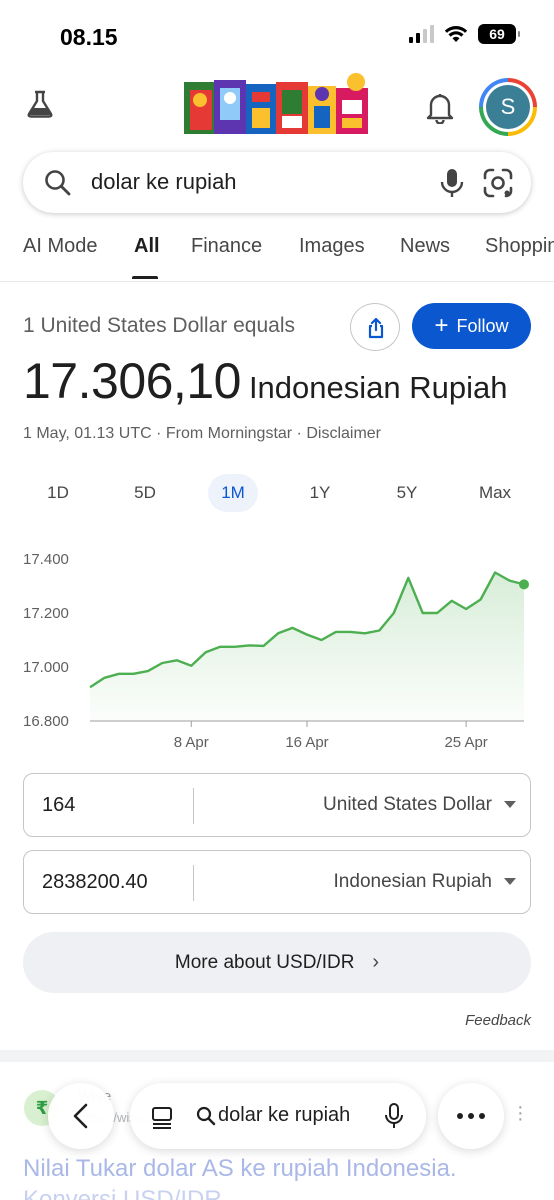 The image size is (554, 1200). Describe the element at coordinates (498, 1020) in the screenshot. I see `feedback-link: Feedback` at that location.